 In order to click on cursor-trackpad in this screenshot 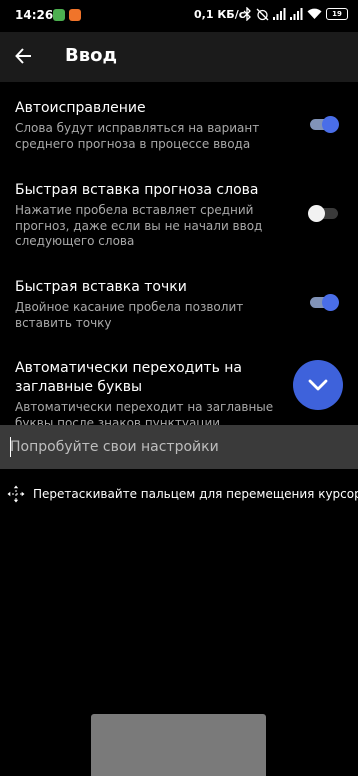, I will do `click(178, 745)`.